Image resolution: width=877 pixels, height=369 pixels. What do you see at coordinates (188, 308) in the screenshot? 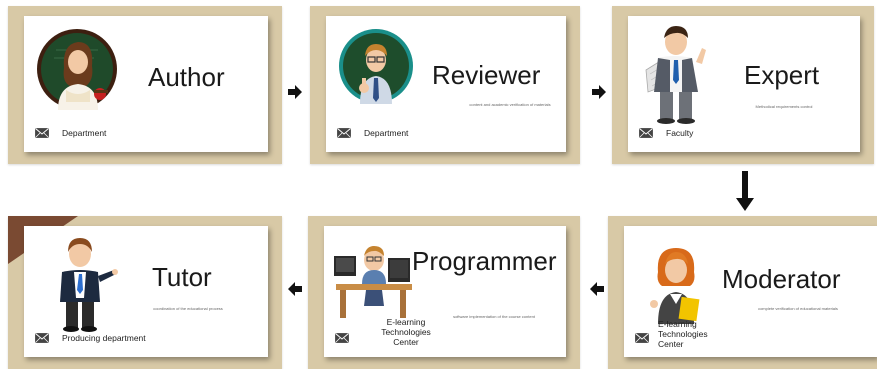
I see `card-description: coordination of the educational process` at bounding box center [188, 308].